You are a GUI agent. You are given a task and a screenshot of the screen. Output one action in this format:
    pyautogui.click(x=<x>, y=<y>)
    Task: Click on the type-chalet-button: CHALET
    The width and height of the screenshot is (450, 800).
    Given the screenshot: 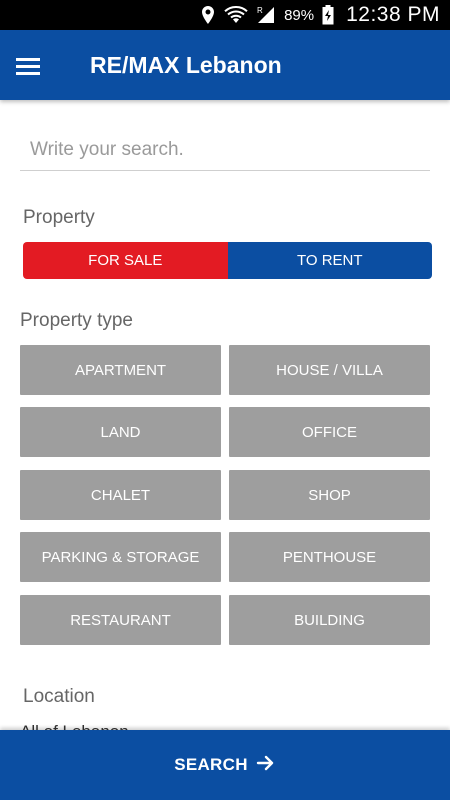 What is the action you would take?
    pyautogui.click(x=120, y=495)
    